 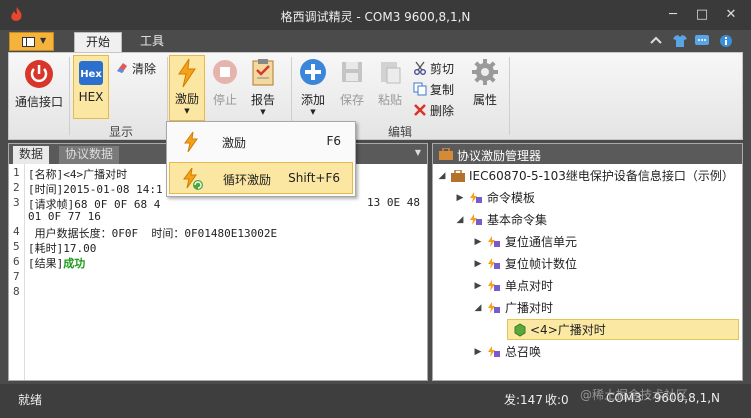 What do you see at coordinates (39, 74) in the screenshot?
I see `power-icon` at bounding box center [39, 74].